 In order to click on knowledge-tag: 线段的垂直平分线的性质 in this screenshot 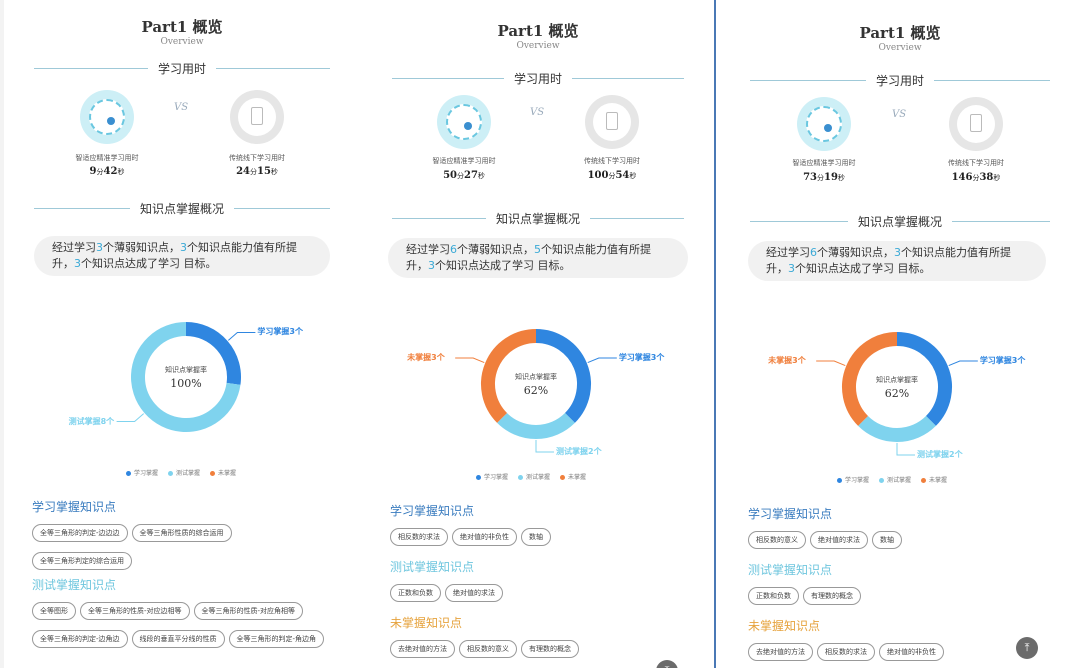, I will do `click(178, 639)`.